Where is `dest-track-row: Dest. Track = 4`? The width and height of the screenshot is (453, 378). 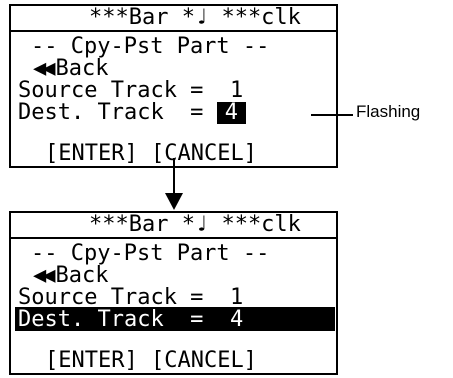 dest-track-row: Dest. Track = 4 is located at coordinates (132, 113).